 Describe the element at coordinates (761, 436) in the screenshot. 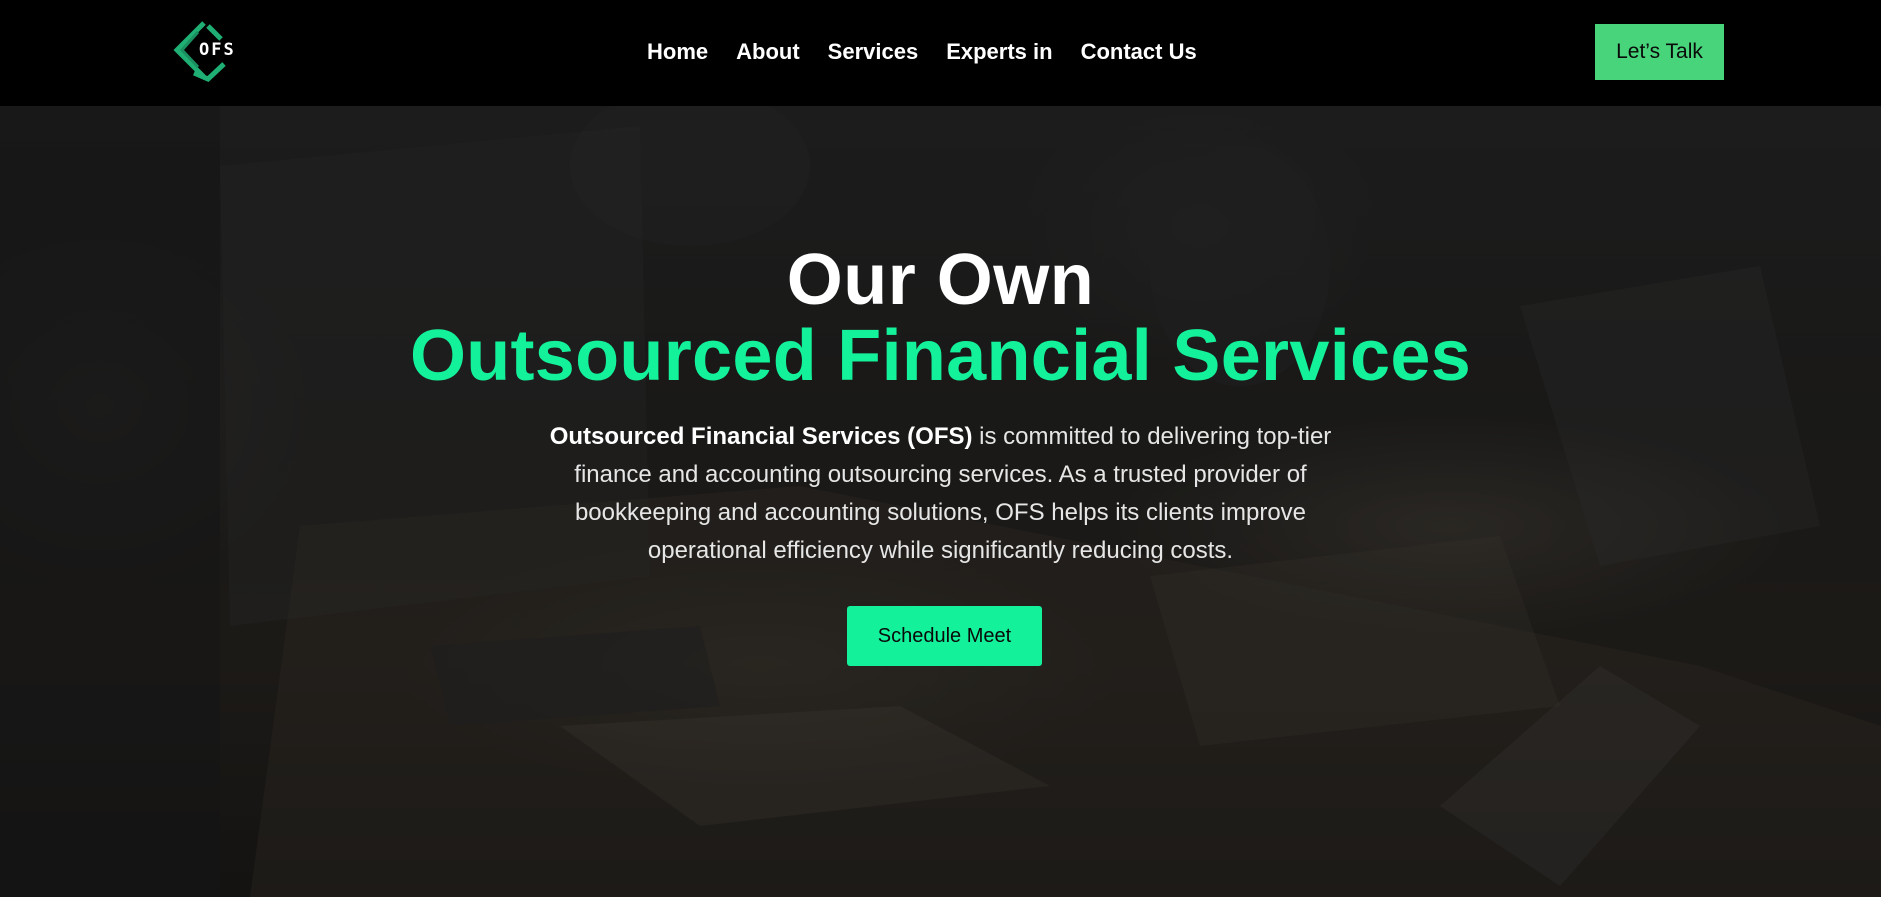

I see `hero-description-company: Outsourced Financial Services (OFS)` at that location.